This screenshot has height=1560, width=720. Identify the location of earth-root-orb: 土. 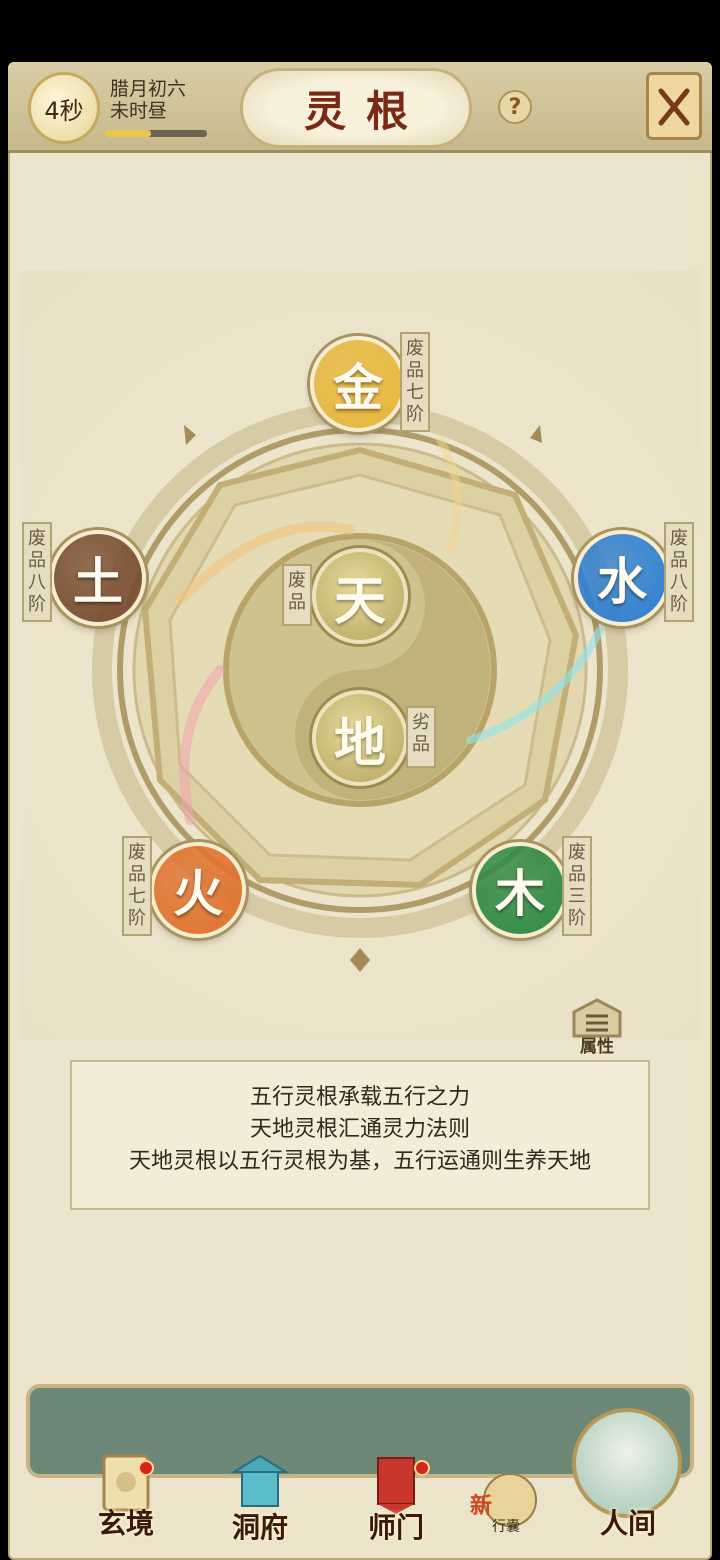
(98, 578).